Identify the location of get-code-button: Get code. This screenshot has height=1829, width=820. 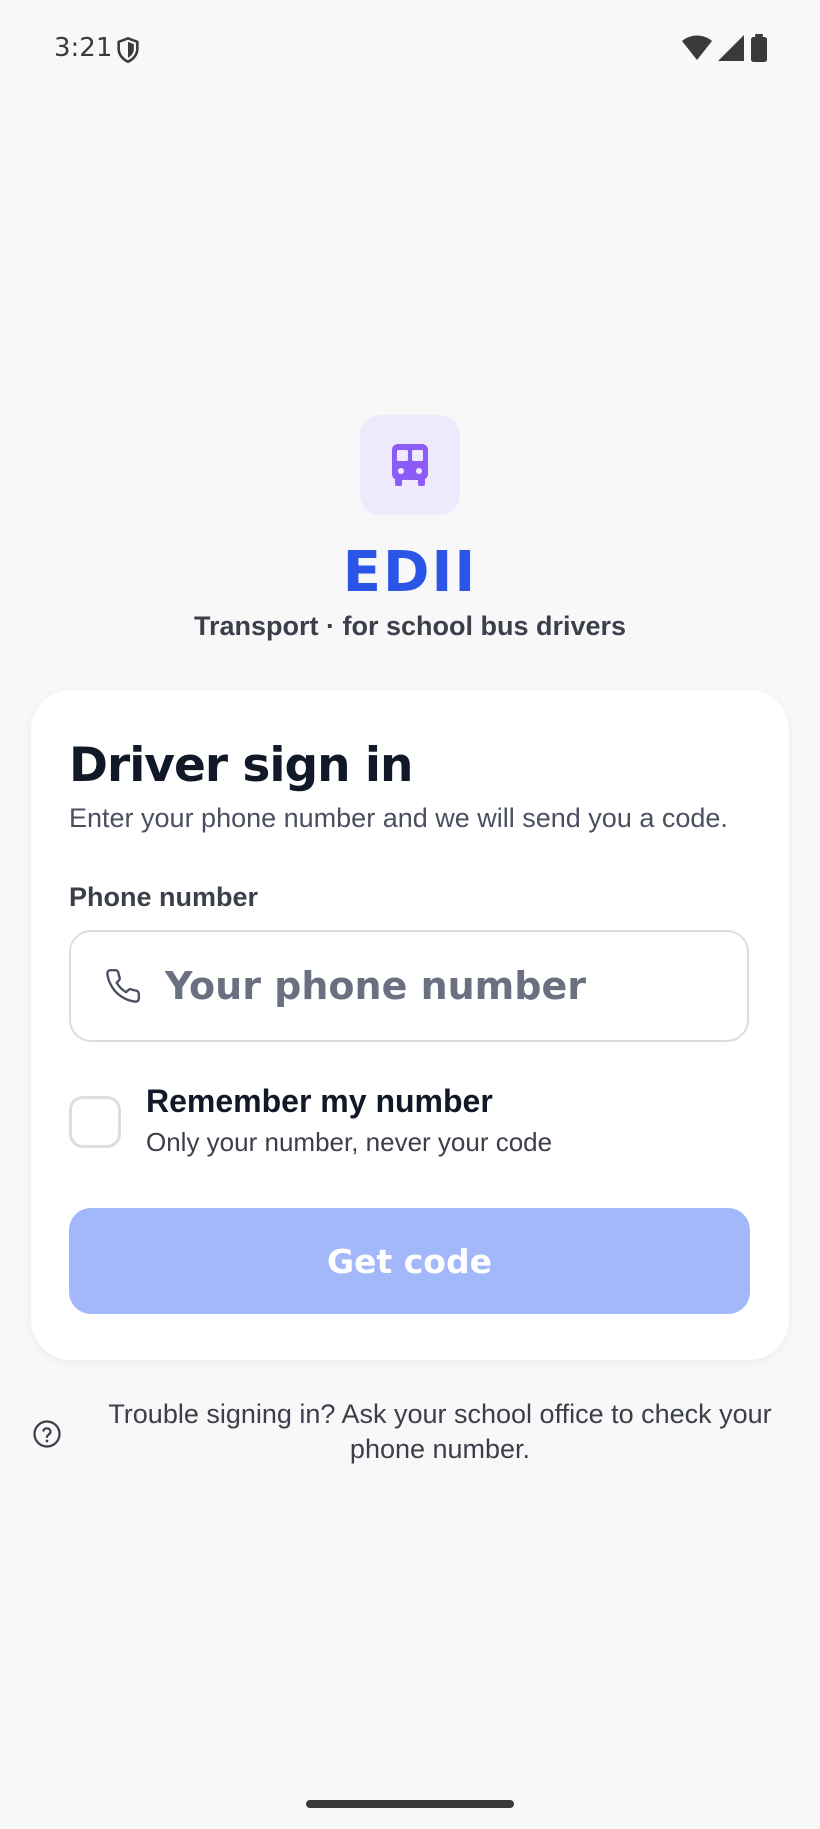
(409, 1261).